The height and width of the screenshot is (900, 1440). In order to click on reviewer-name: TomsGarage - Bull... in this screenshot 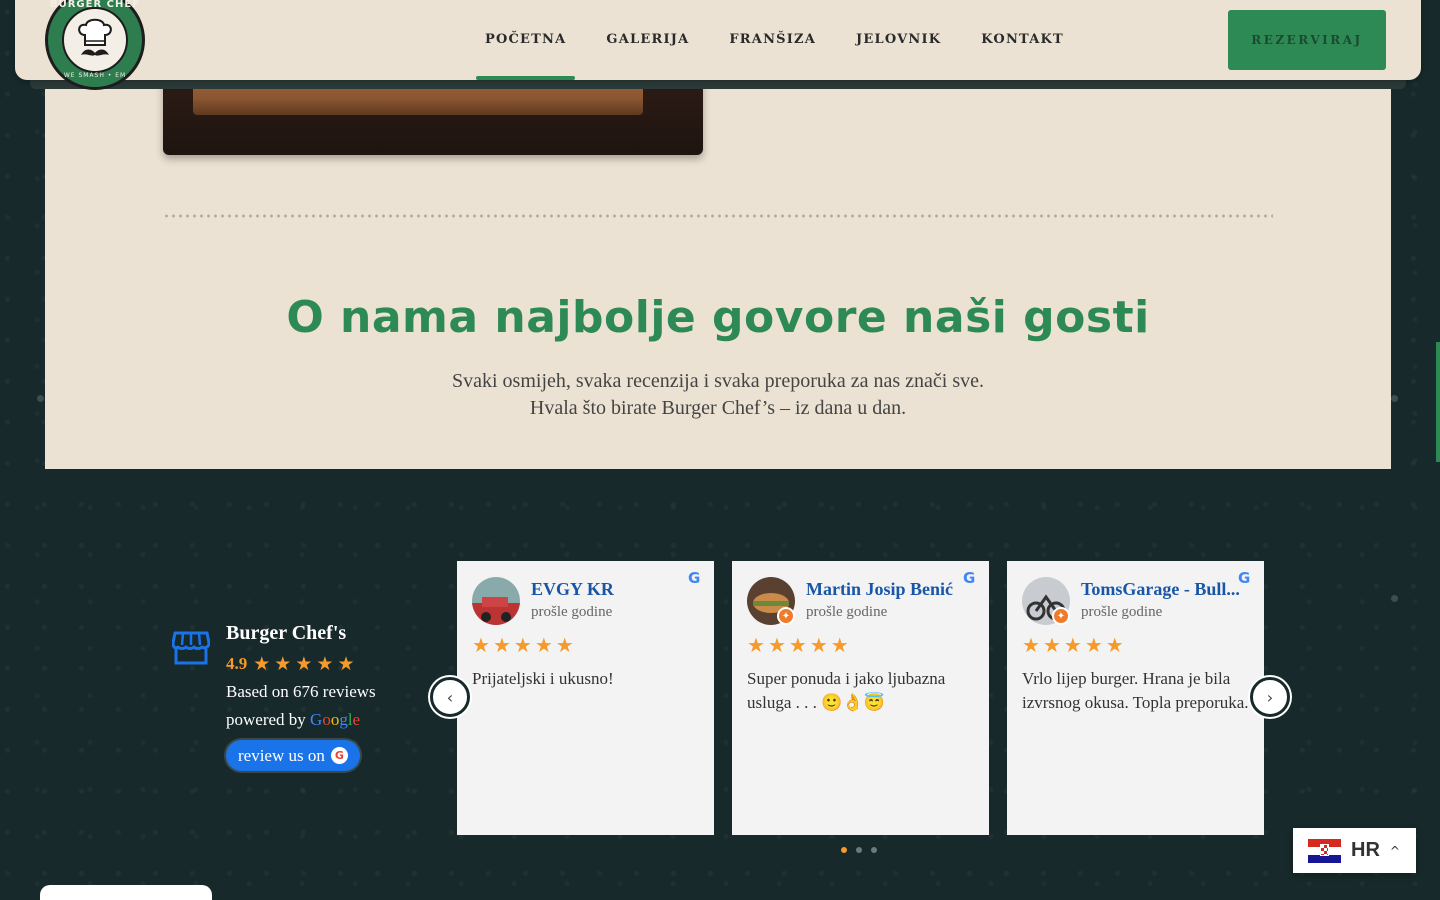, I will do `click(1166, 589)`.